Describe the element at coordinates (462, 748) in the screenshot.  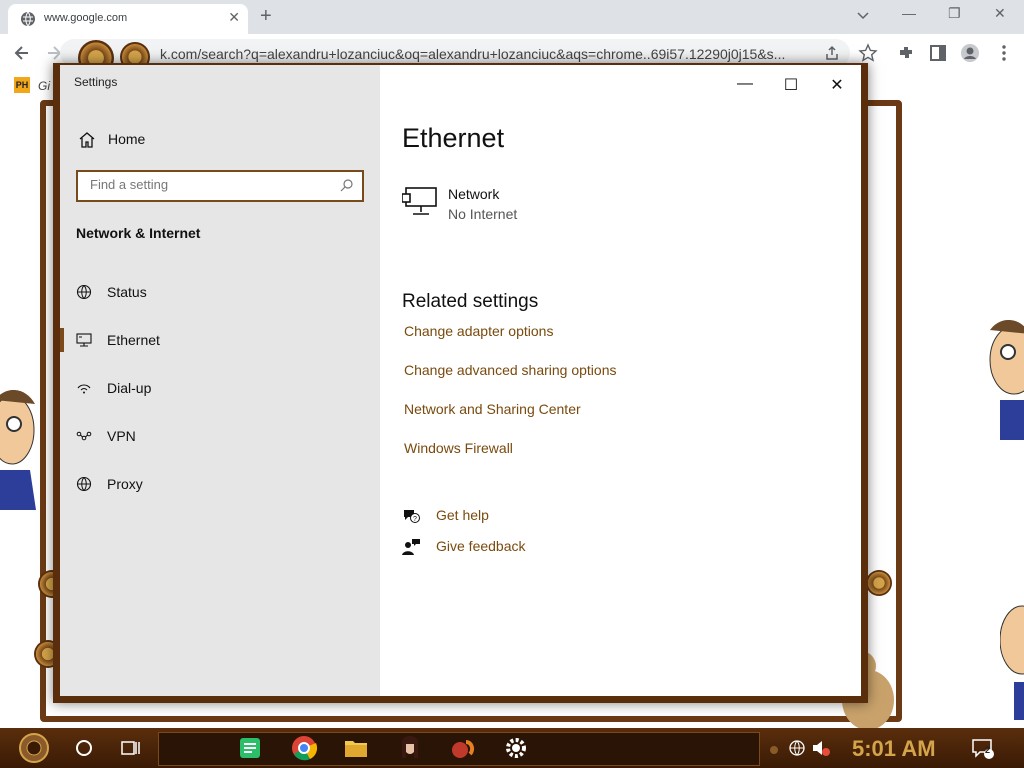
I see `squirrel-app-icon` at that location.